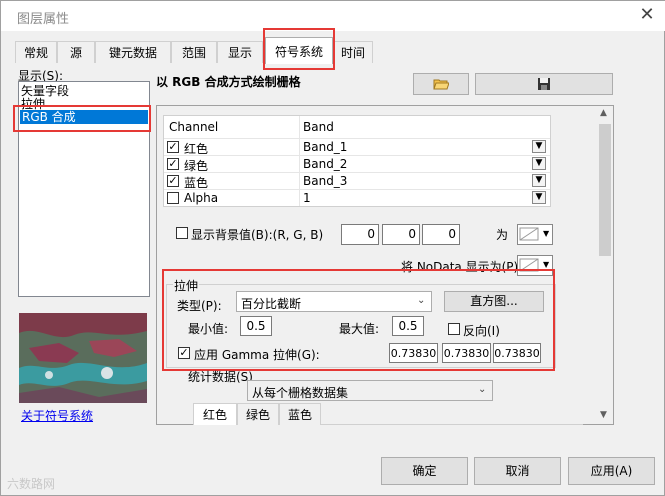 This screenshot has width=665, height=496. I want to click on apply-button: 应用(A), so click(611, 471).